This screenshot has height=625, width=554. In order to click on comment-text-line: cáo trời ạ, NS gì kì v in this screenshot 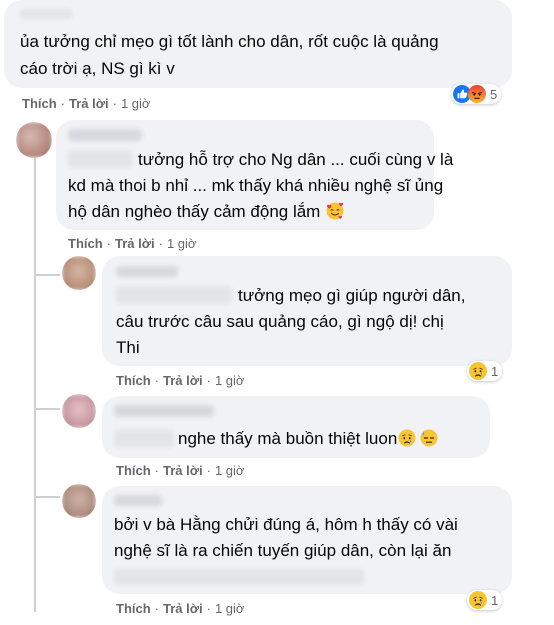, I will do `click(97, 68)`.